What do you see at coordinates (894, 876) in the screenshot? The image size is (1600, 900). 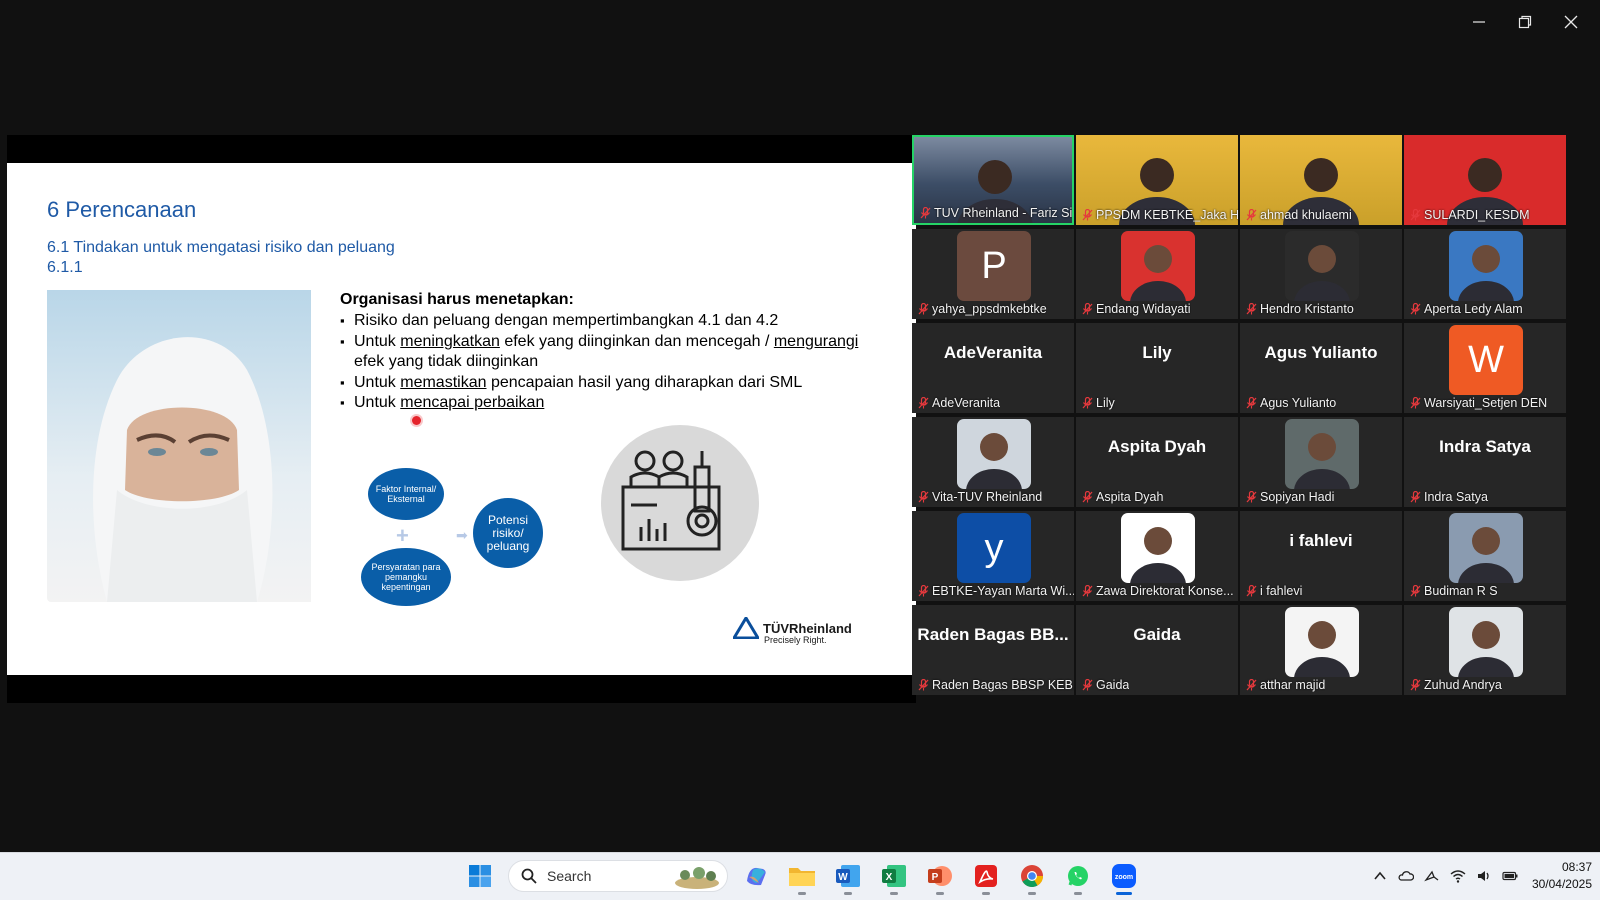 I see `taskbar-excel: X` at bounding box center [894, 876].